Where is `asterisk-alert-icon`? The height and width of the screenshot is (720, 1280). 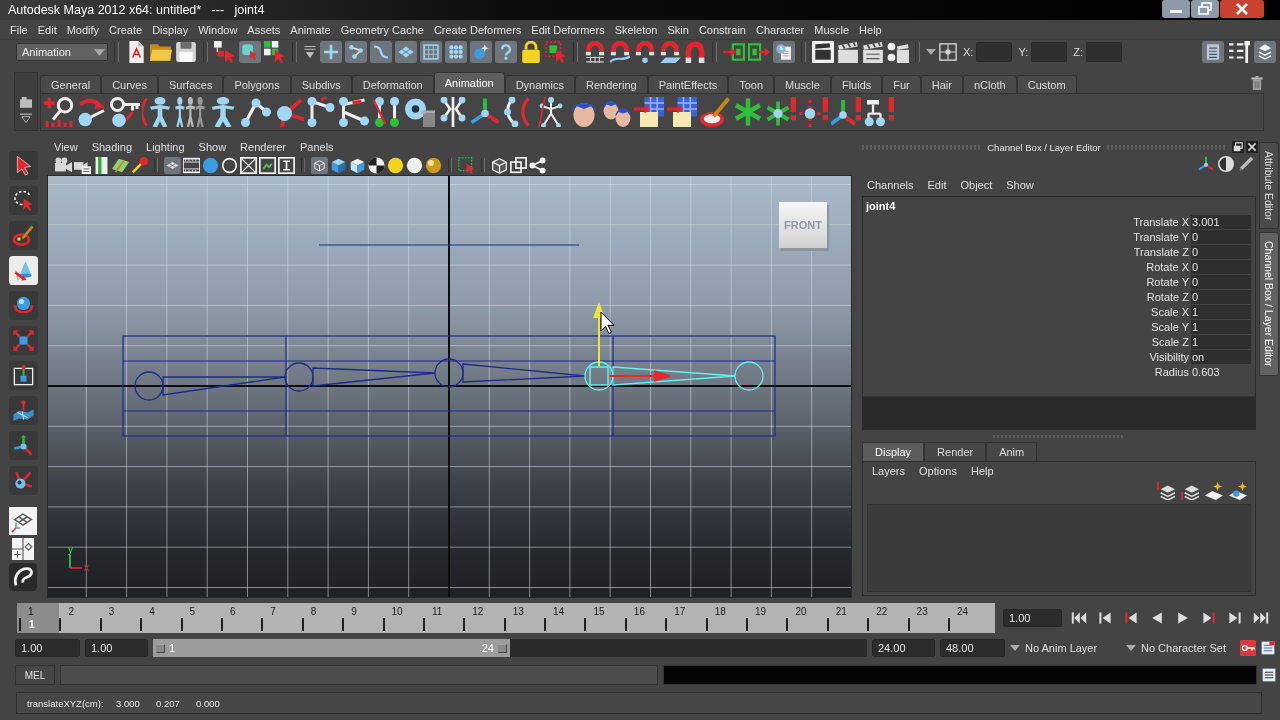
asterisk-alert-icon is located at coordinates (780, 112).